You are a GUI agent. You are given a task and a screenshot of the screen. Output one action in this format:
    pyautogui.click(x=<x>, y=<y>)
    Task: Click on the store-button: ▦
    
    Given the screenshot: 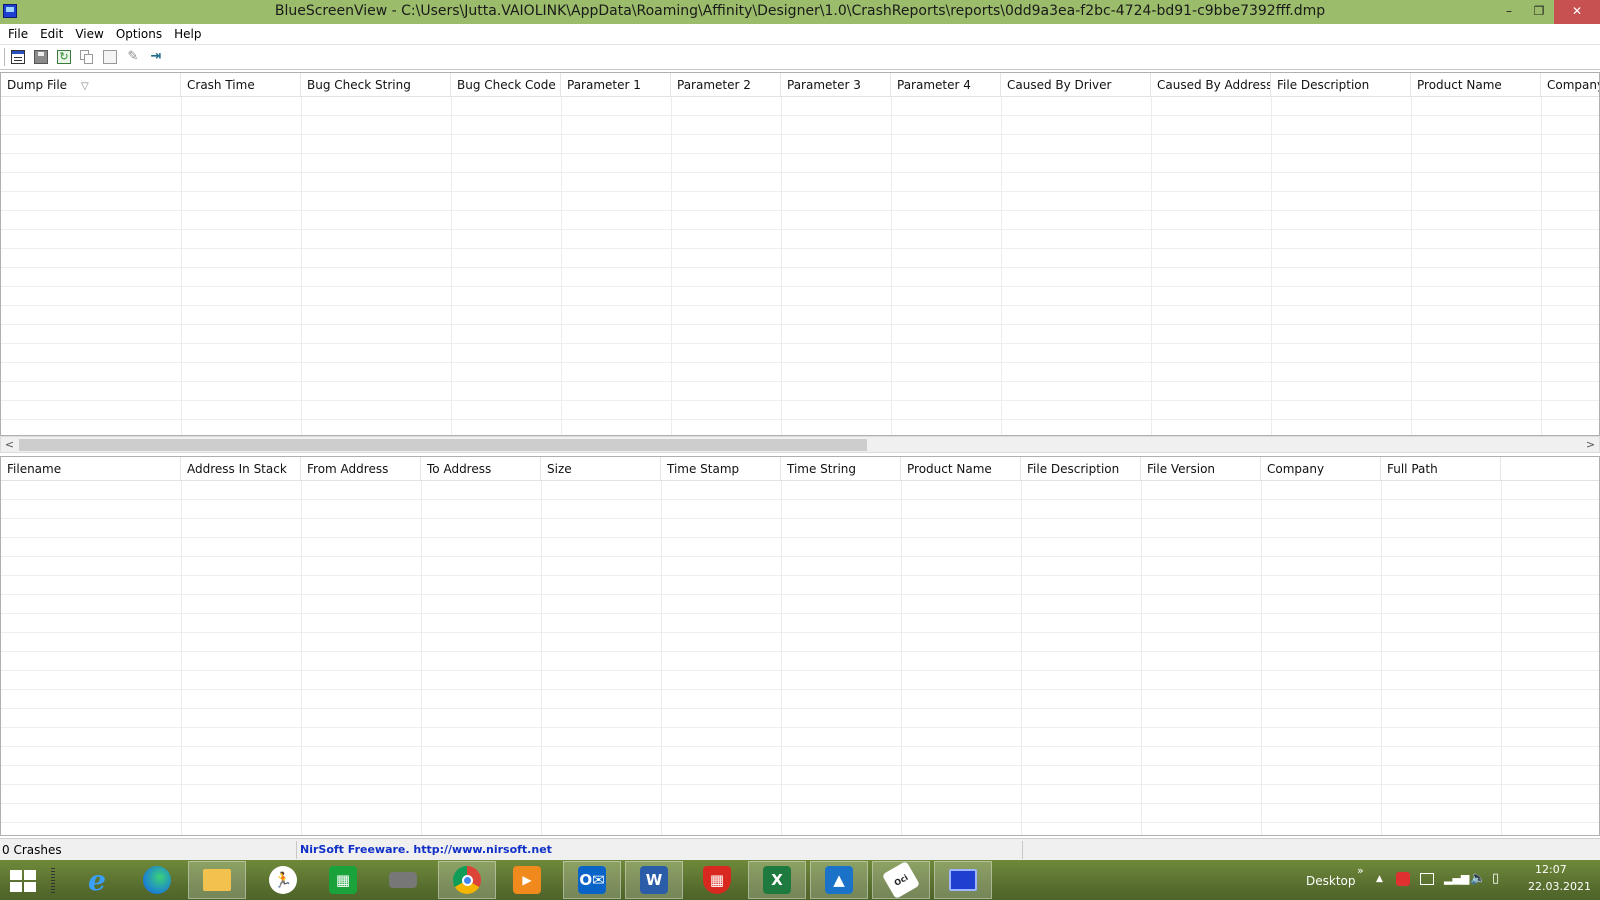 What is the action you would take?
    pyautogui.click(x=343, y=880)
    